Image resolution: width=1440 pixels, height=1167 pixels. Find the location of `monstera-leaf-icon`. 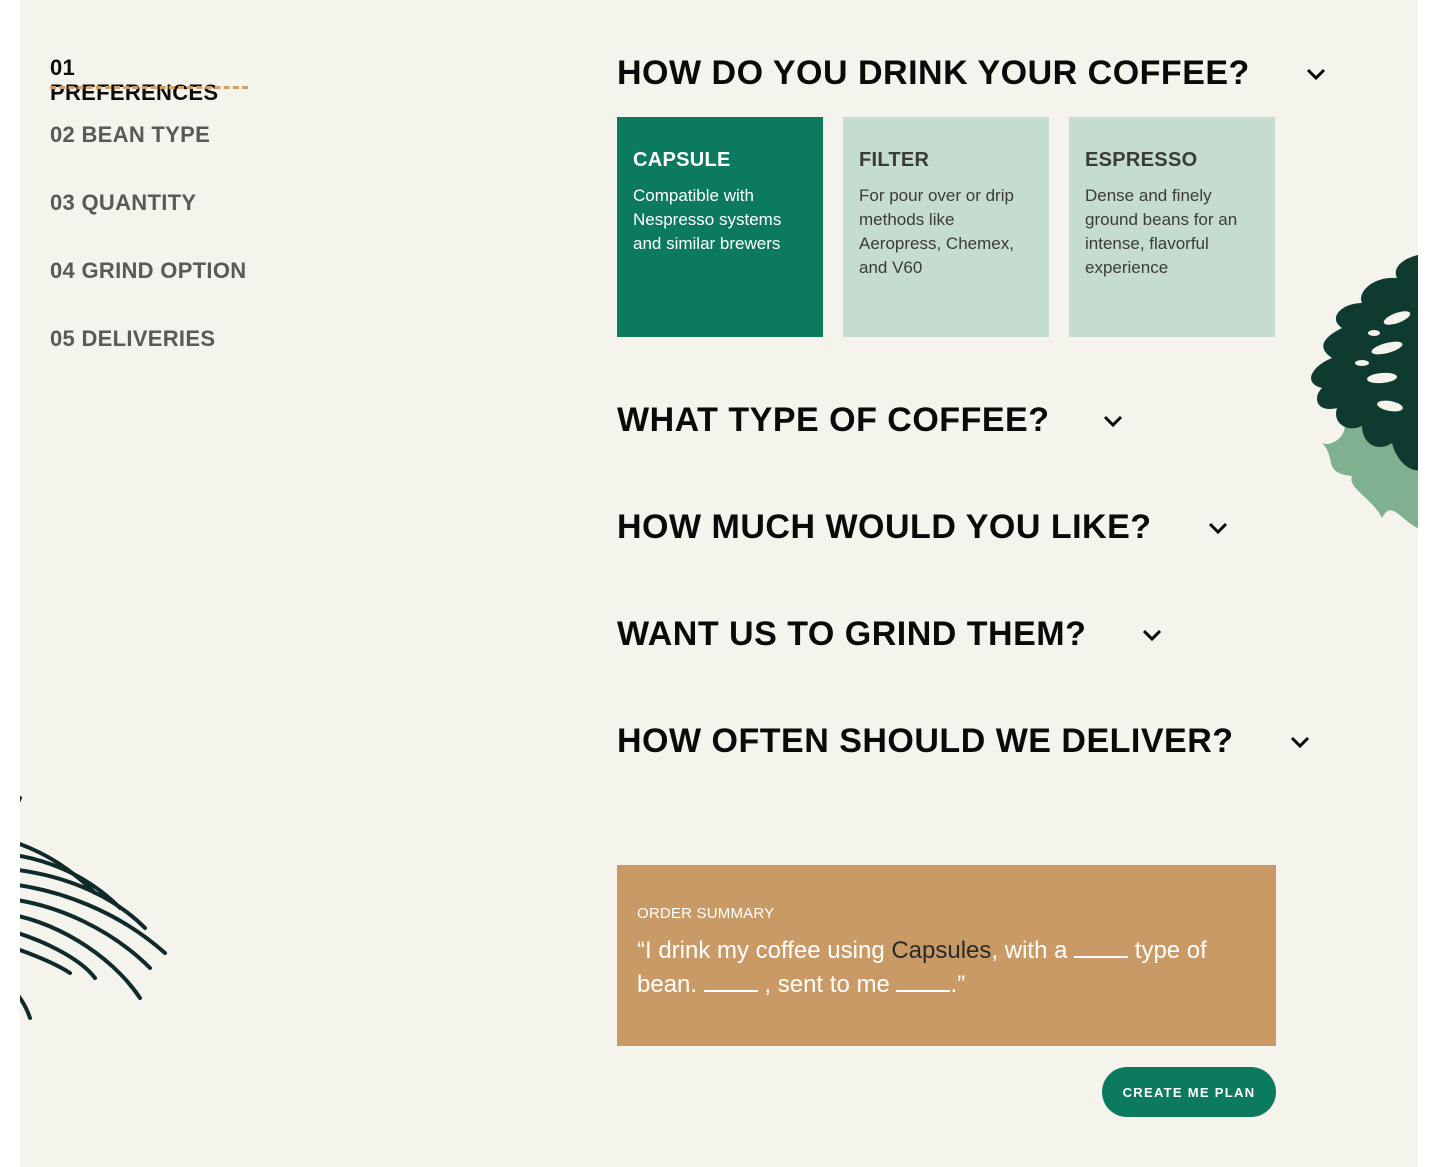

monstera-leaf-icon is located at coordinates (1364, 392).